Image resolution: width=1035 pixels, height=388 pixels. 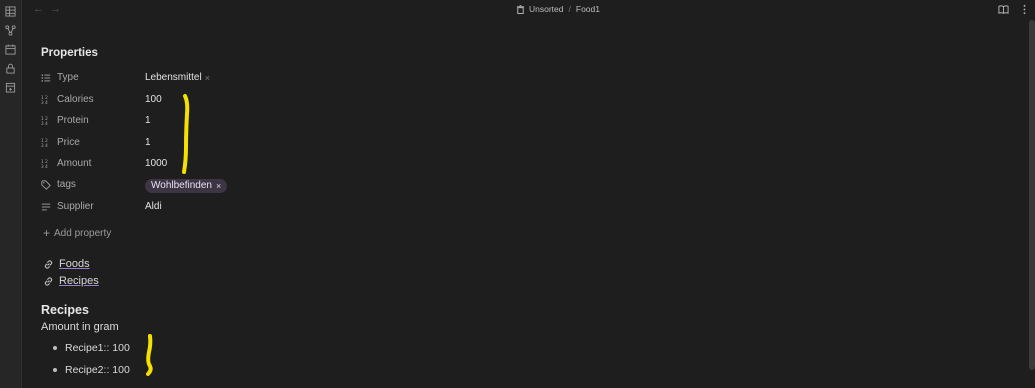 I want to click on trash-icon, so click(x=520, y=9).